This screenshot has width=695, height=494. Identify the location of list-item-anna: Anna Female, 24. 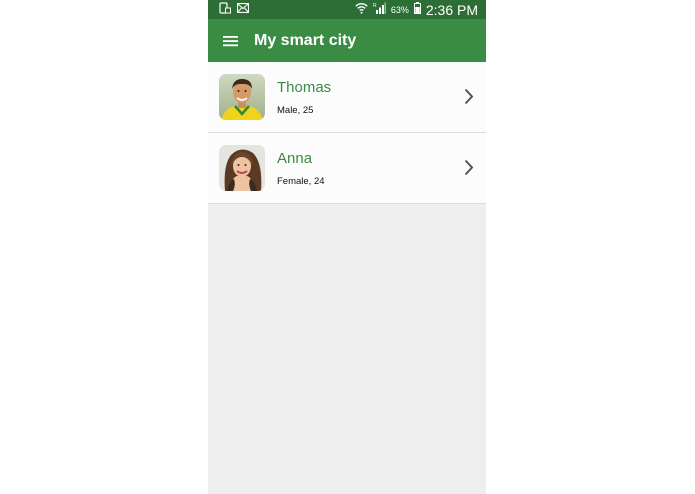
(347, 168).